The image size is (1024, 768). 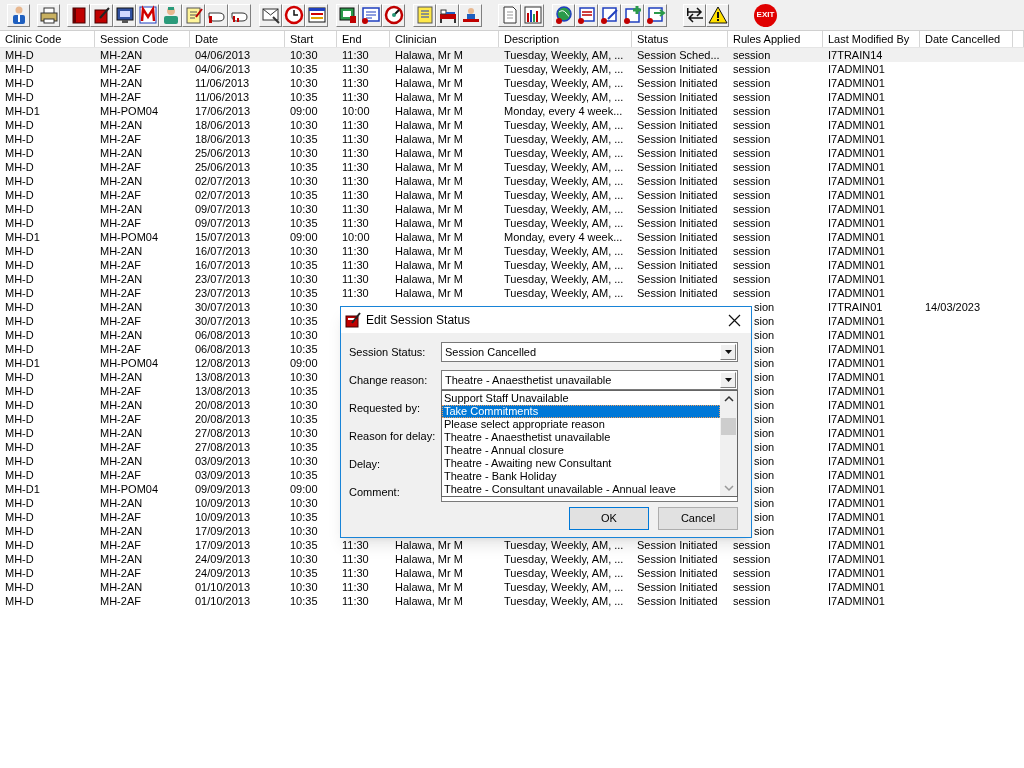 I want to click on column-header: Description, so click(x=565, y=39).